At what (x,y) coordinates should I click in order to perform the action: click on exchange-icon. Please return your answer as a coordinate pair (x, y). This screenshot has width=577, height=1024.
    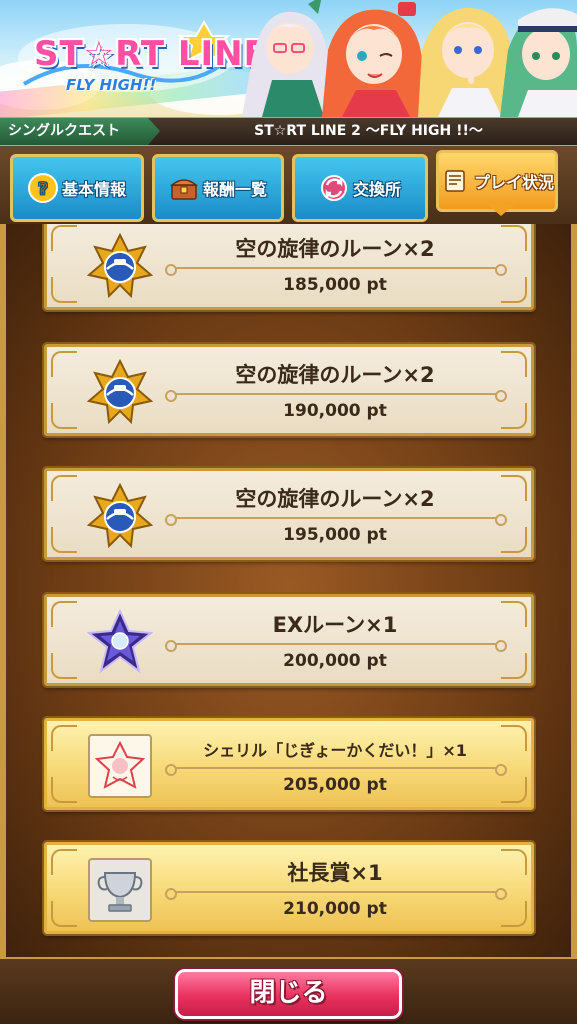
    Looking at the image, I should click on (334, 188).